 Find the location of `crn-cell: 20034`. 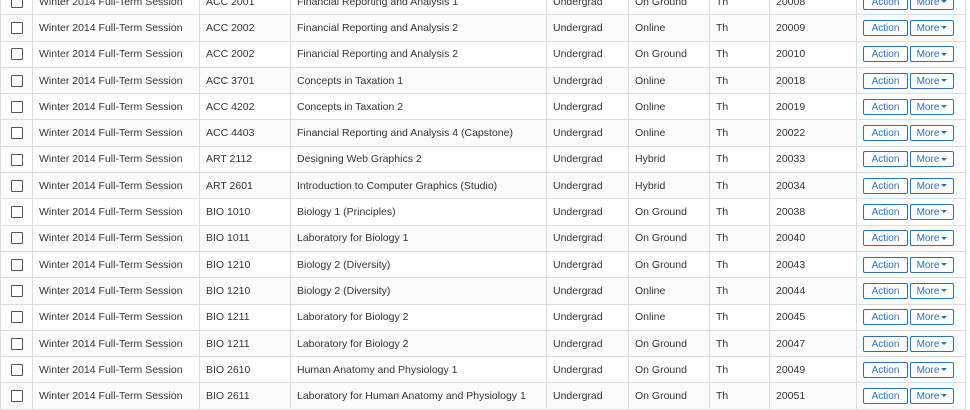

crn-cell: 20034 is located at coordinates (813, 186).